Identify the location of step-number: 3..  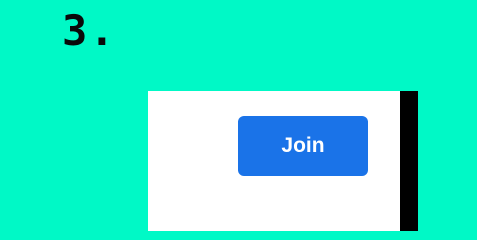
(89, 30).